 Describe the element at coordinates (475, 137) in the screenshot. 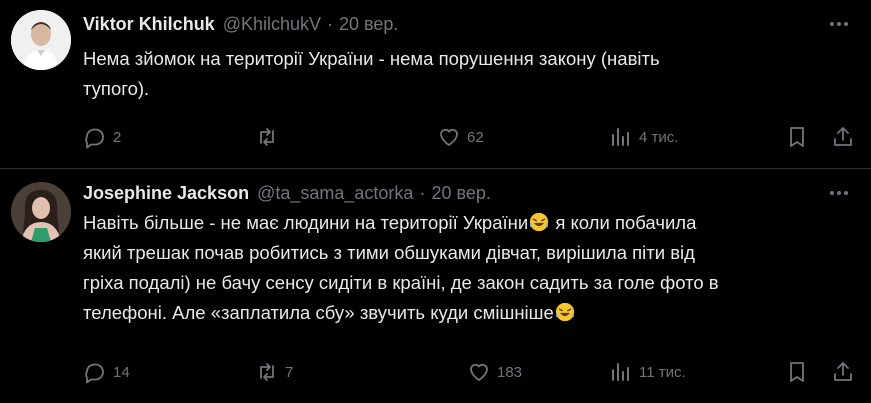

I see `like-count: 62` at that location.